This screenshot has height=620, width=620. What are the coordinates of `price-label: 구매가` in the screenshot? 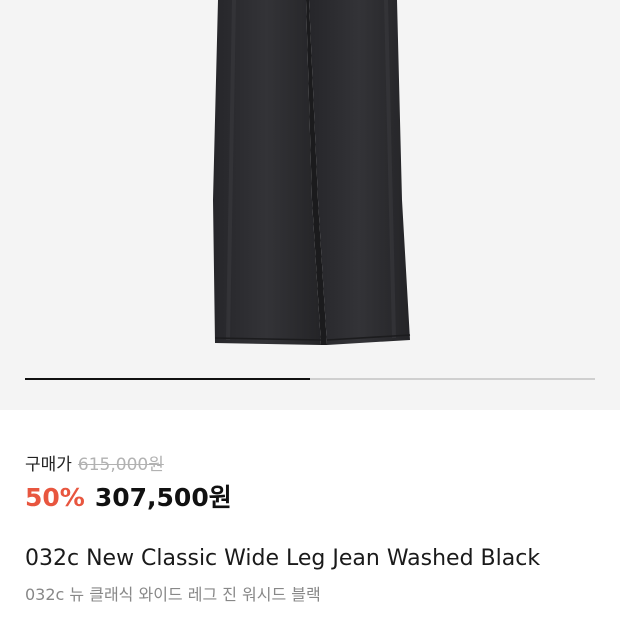 It's located at (48, 465).